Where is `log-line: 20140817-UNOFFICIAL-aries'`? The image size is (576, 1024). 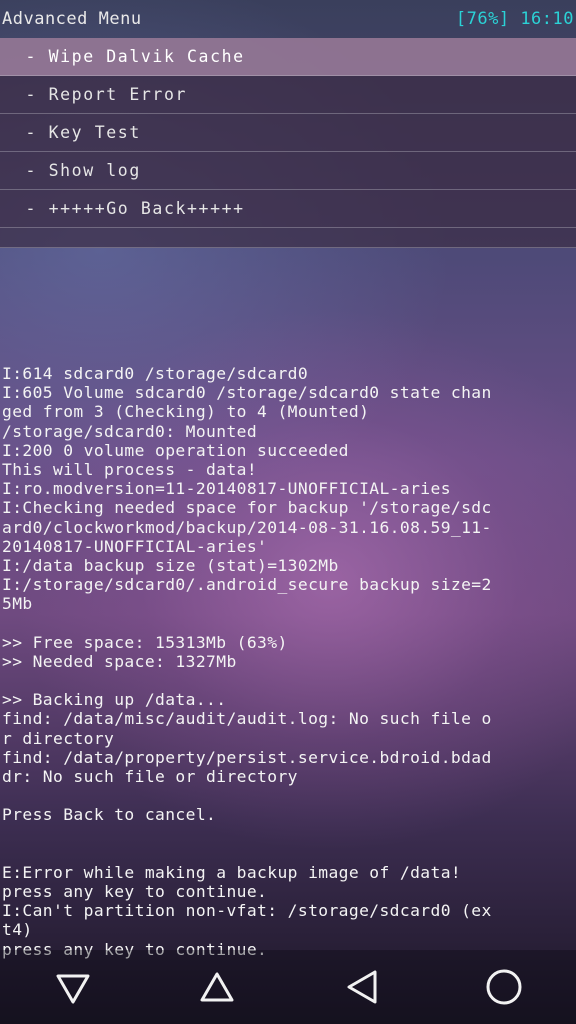 log-line: 20140817-UNOFFICIAL-aries' is located at coordinates (135, 546).